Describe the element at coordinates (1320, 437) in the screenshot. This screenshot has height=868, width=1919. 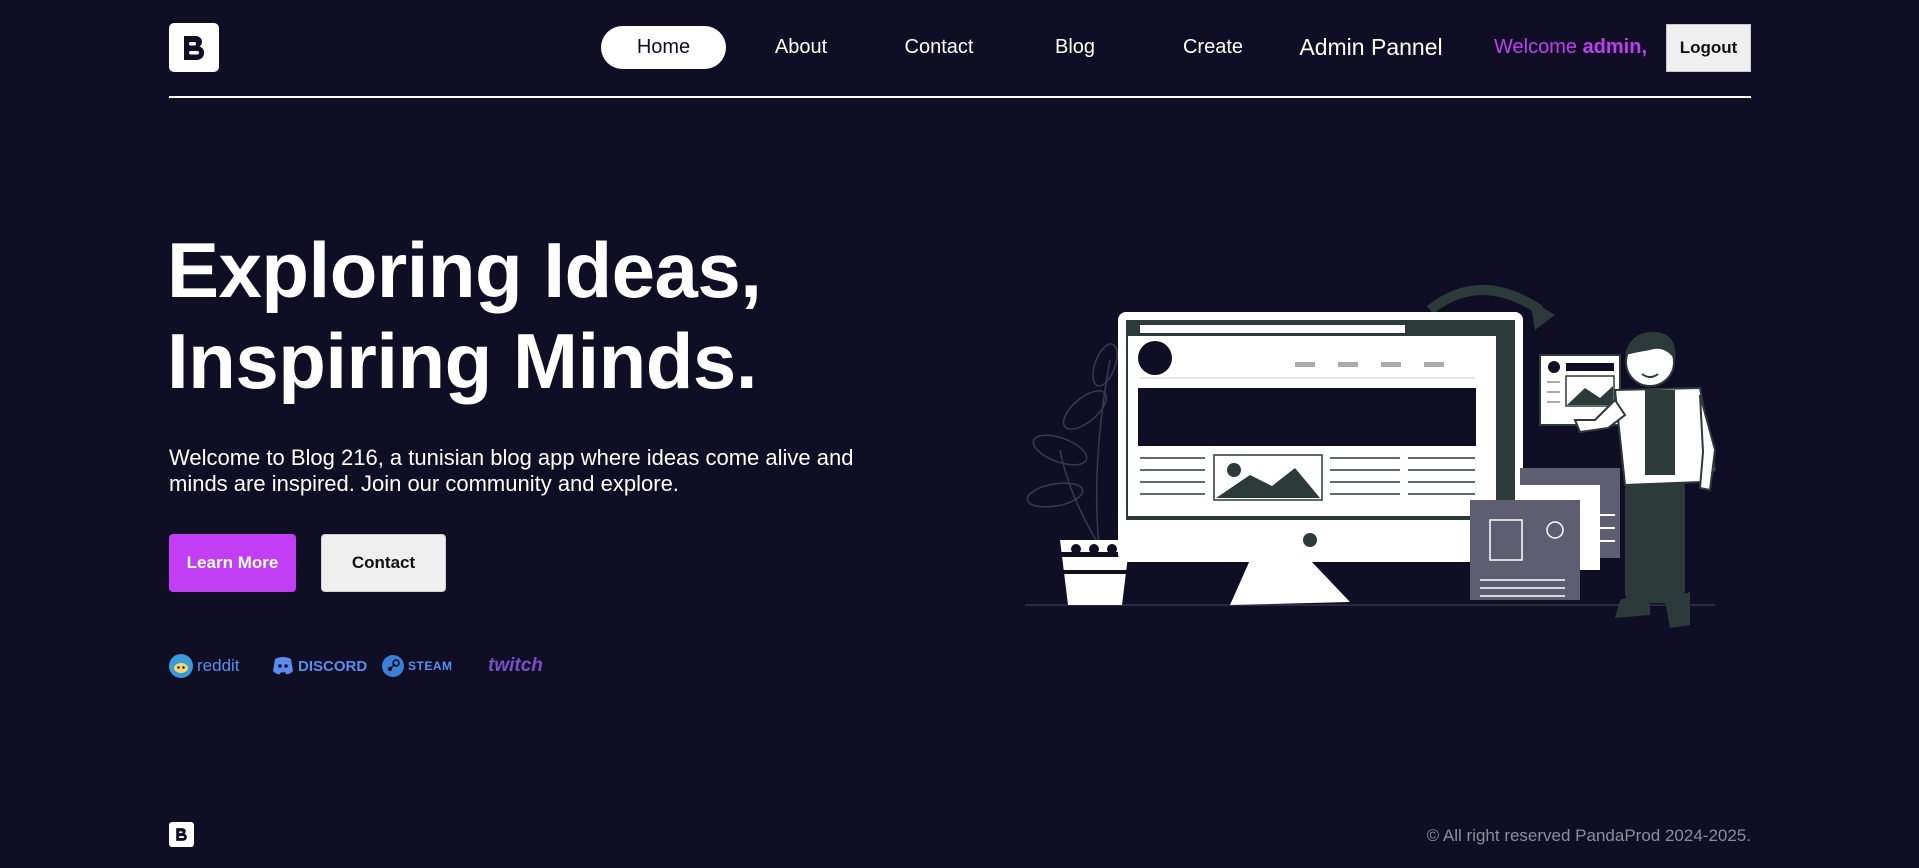
I see `monitor` at that location.